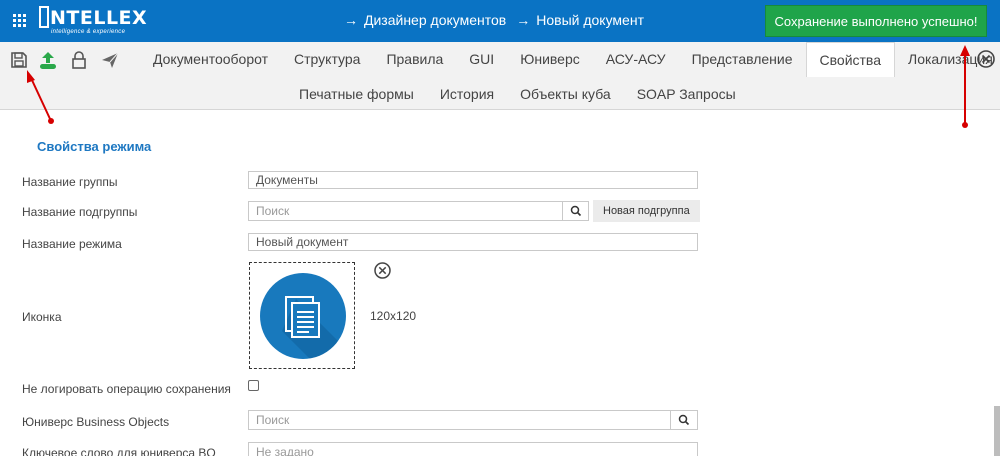 This screenshot has height=456, width=1000. Describe the element at coordinates (686, 94) in the screenshot. I see `tab-soap-requests: SOAP Запросы` at that location.